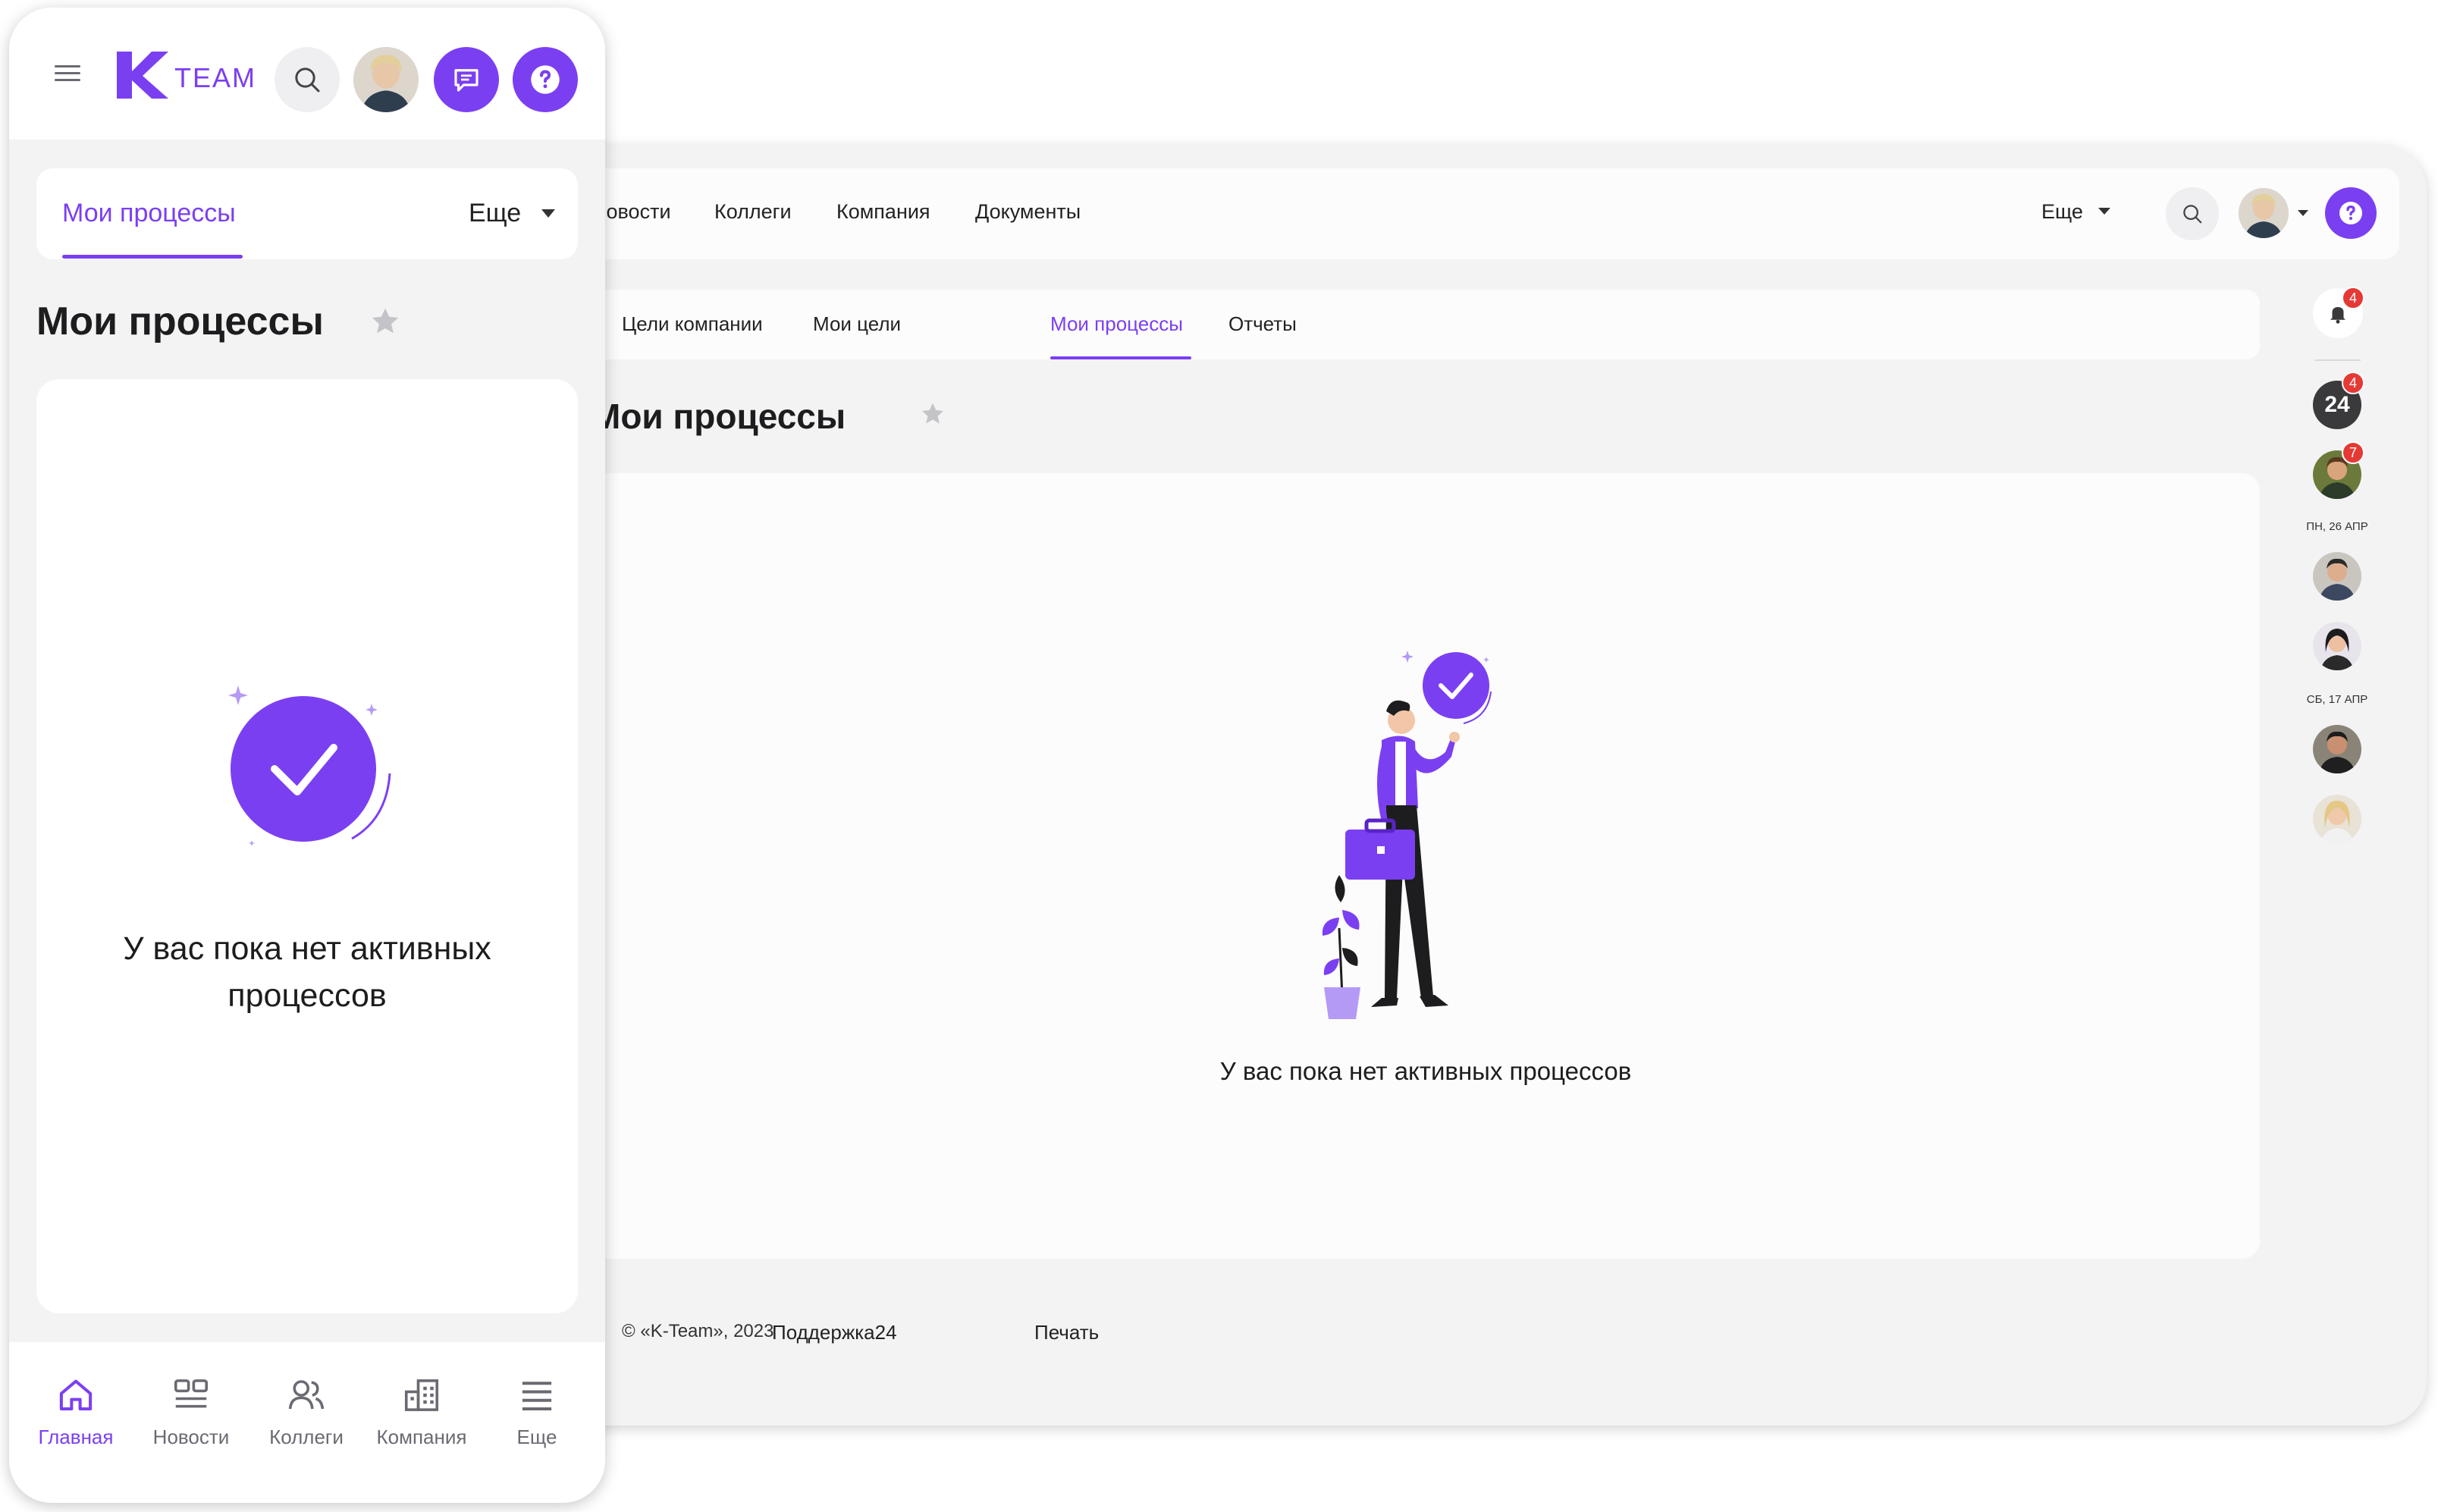  Describe the element at coordinates (191, 1393) in the screenshot. I see `news-icon` at that location.